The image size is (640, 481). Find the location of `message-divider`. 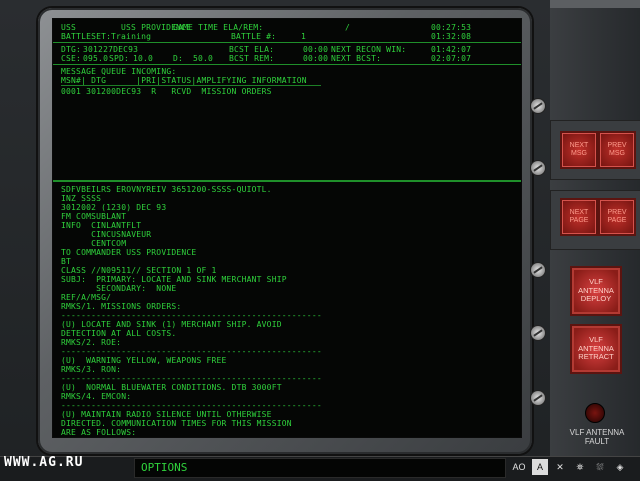

message-divider is located at coordinates (287, 181).